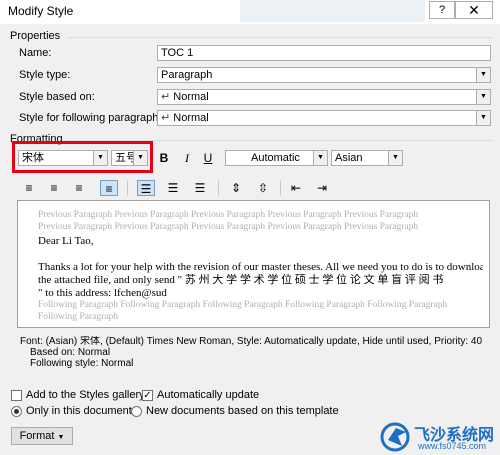  What do you see at coordinates (54, 188) in the screenshot?
I see `align-center-icon: ≡` at bounding box center [54, 188].